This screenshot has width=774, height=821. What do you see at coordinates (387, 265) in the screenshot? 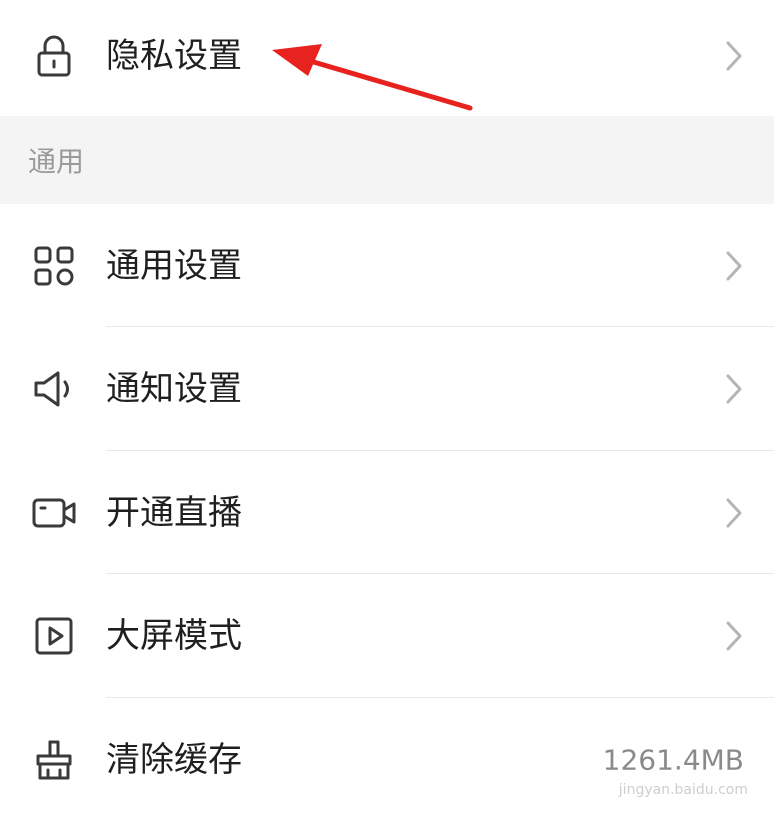
I see `settings-row-general: 通用设置` at bounding box center [387, 265].